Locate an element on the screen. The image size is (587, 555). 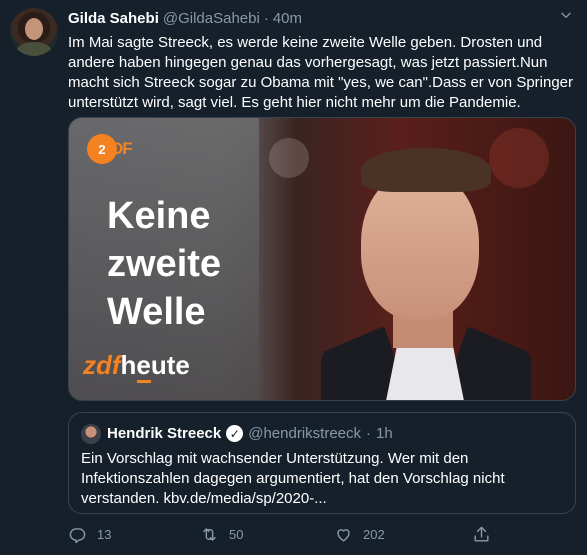
share-icon is located at coordinates (481, 534).